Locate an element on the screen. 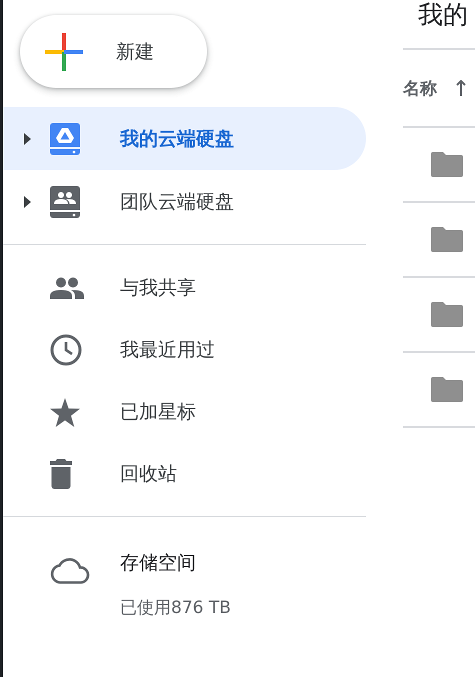  nav-item: 团队云端硬盘 is located at coordinates (184, 201).